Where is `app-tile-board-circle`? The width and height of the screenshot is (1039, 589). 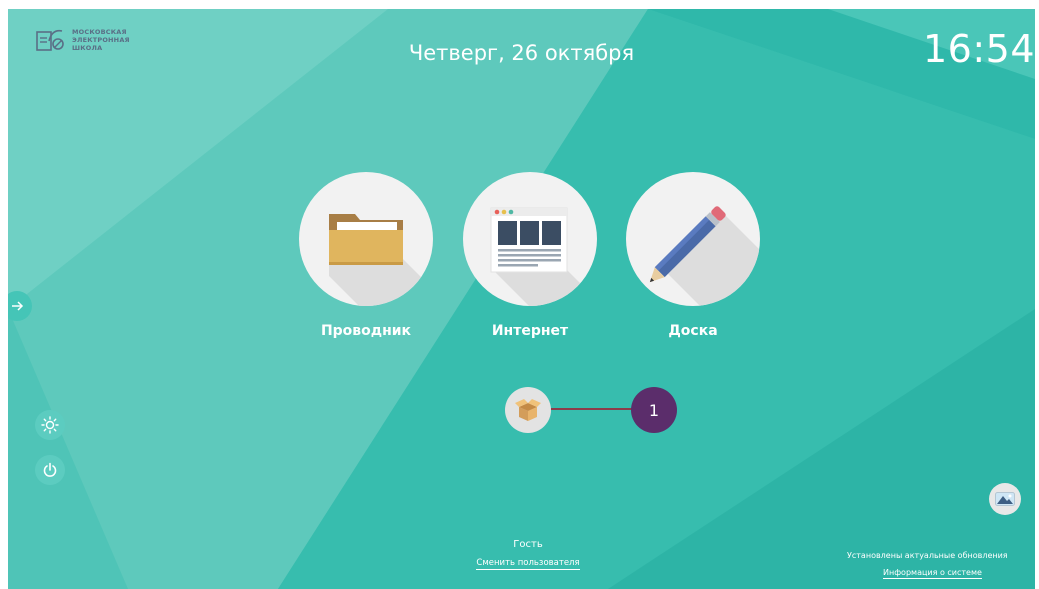
app-tile-board-circle is located at coordinates (693, 239).